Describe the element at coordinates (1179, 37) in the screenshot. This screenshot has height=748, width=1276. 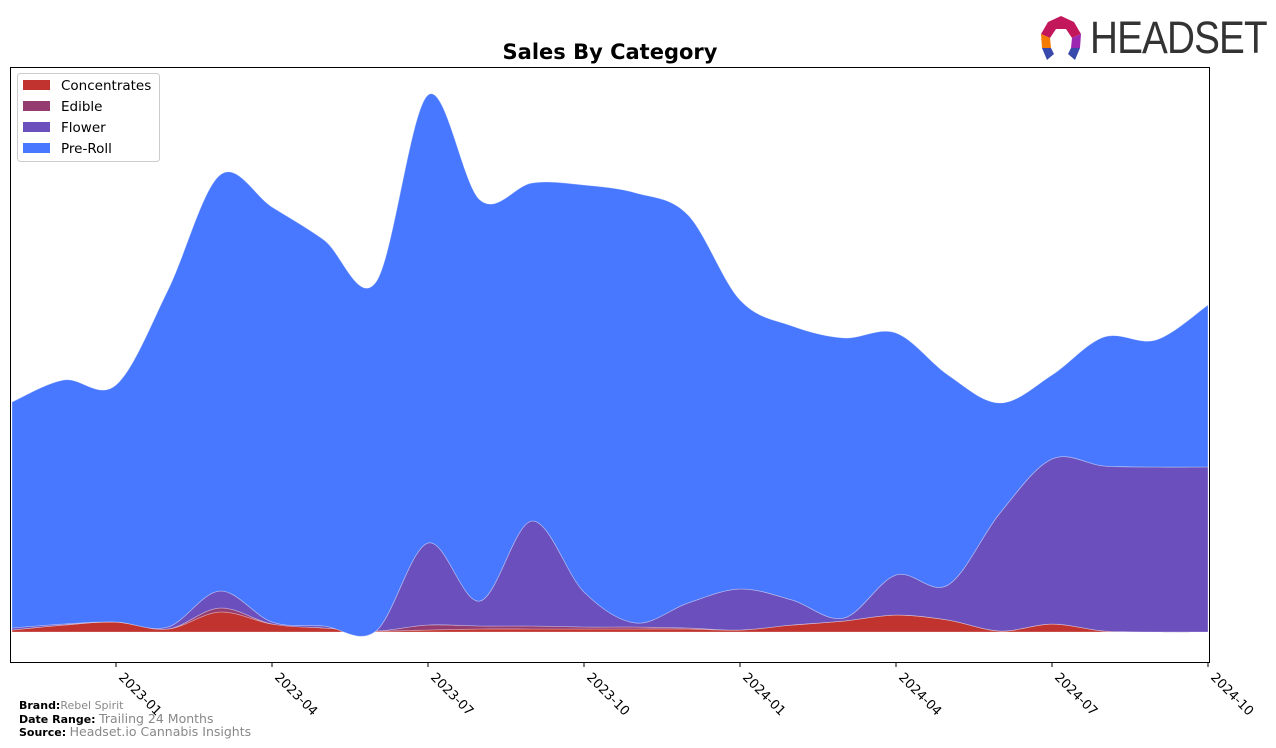
I see `headset-logo-text: HEADSET` at that location.